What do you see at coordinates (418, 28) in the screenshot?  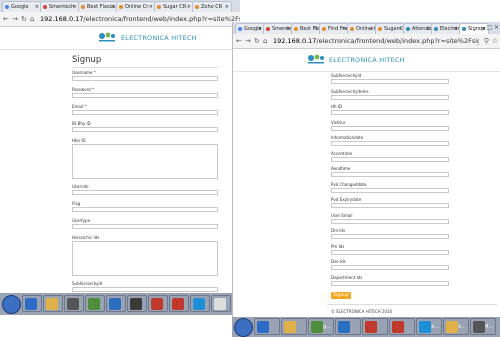 I see `browser-tab: Attendan ×` at bounding box center [418, 28].